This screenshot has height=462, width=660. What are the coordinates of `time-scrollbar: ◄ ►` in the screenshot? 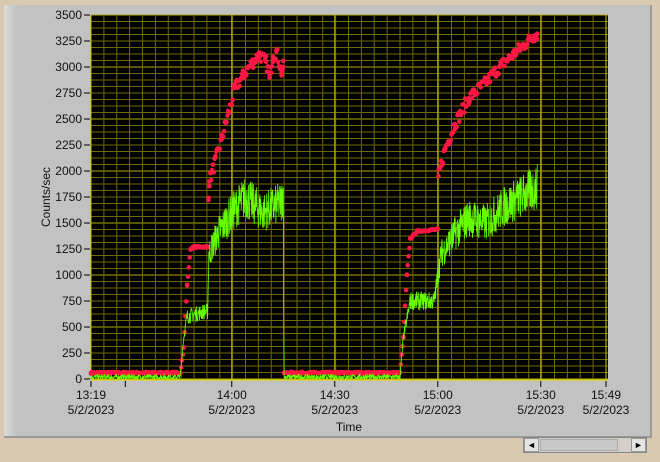 It's located at (585, 445).